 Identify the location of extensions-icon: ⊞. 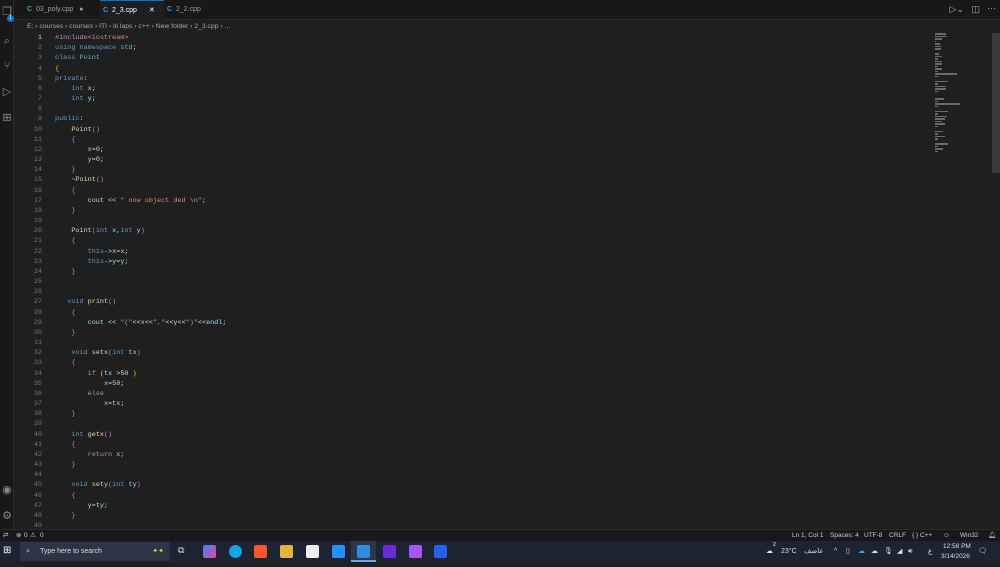
(7, 118).